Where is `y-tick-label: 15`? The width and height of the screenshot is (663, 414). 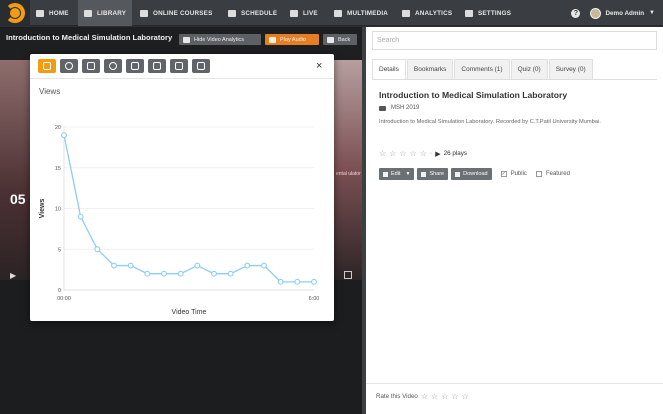 y-tick-label: 15 is located at coordinates (58, 169).